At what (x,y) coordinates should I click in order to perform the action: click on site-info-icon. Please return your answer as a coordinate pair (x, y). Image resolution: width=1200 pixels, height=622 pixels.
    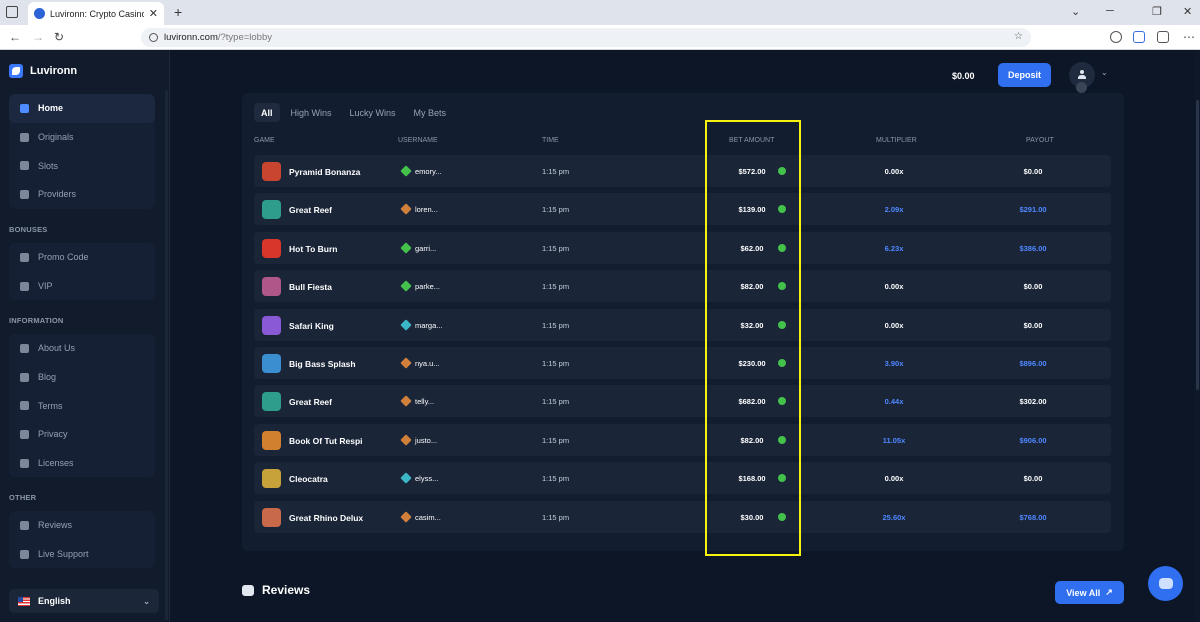
    Looking at the image, I should click on (153, 37).